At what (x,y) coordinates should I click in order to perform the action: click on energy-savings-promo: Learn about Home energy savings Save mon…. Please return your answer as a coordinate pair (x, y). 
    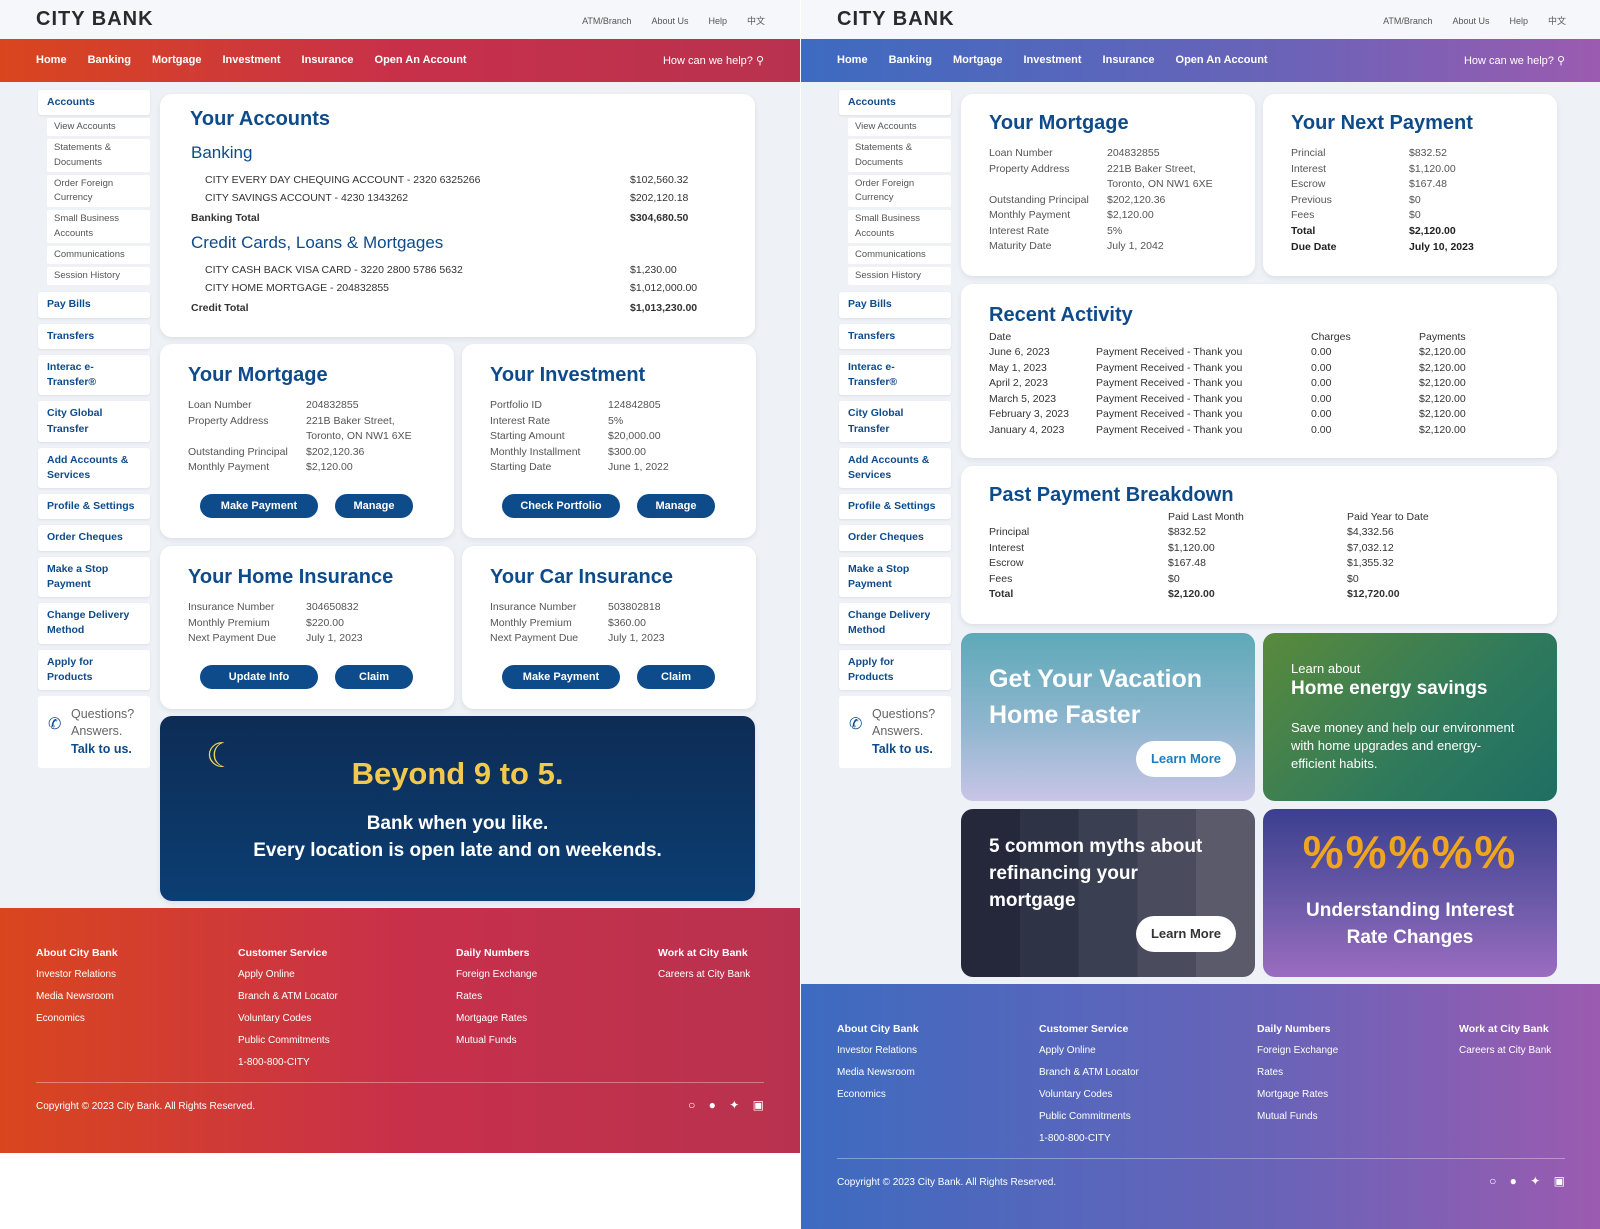
    Looking at the image, I should click on (1410, 717).